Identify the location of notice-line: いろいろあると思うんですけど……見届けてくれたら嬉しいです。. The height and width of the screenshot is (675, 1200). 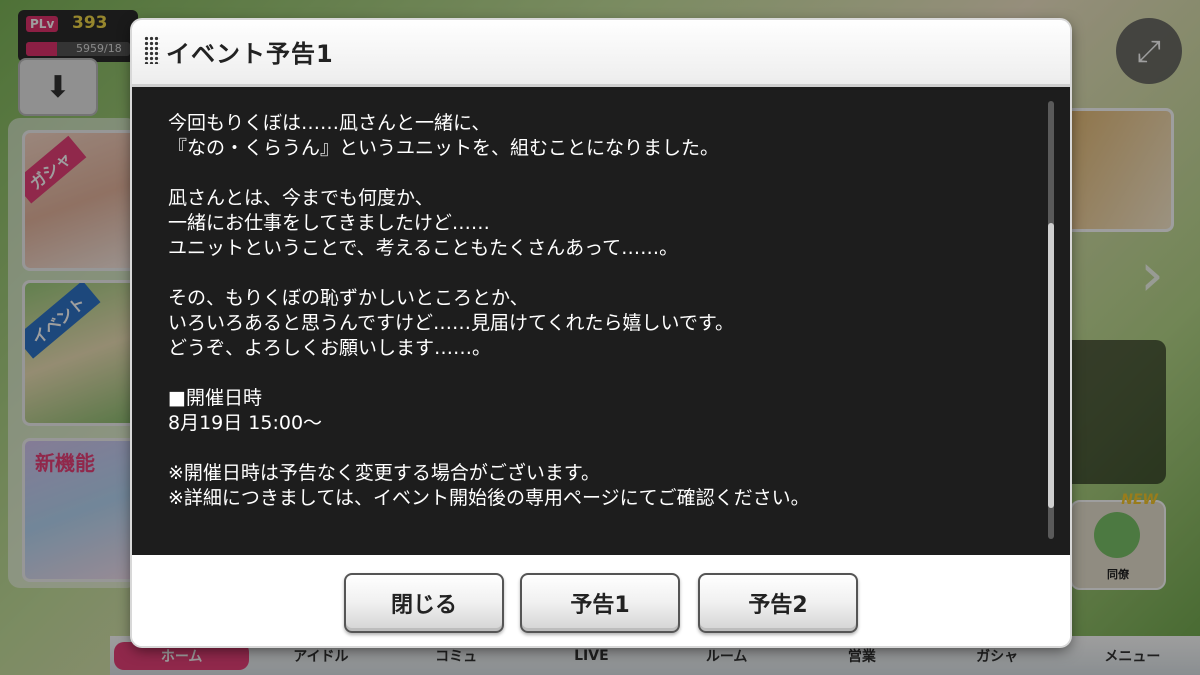
(451, 323).